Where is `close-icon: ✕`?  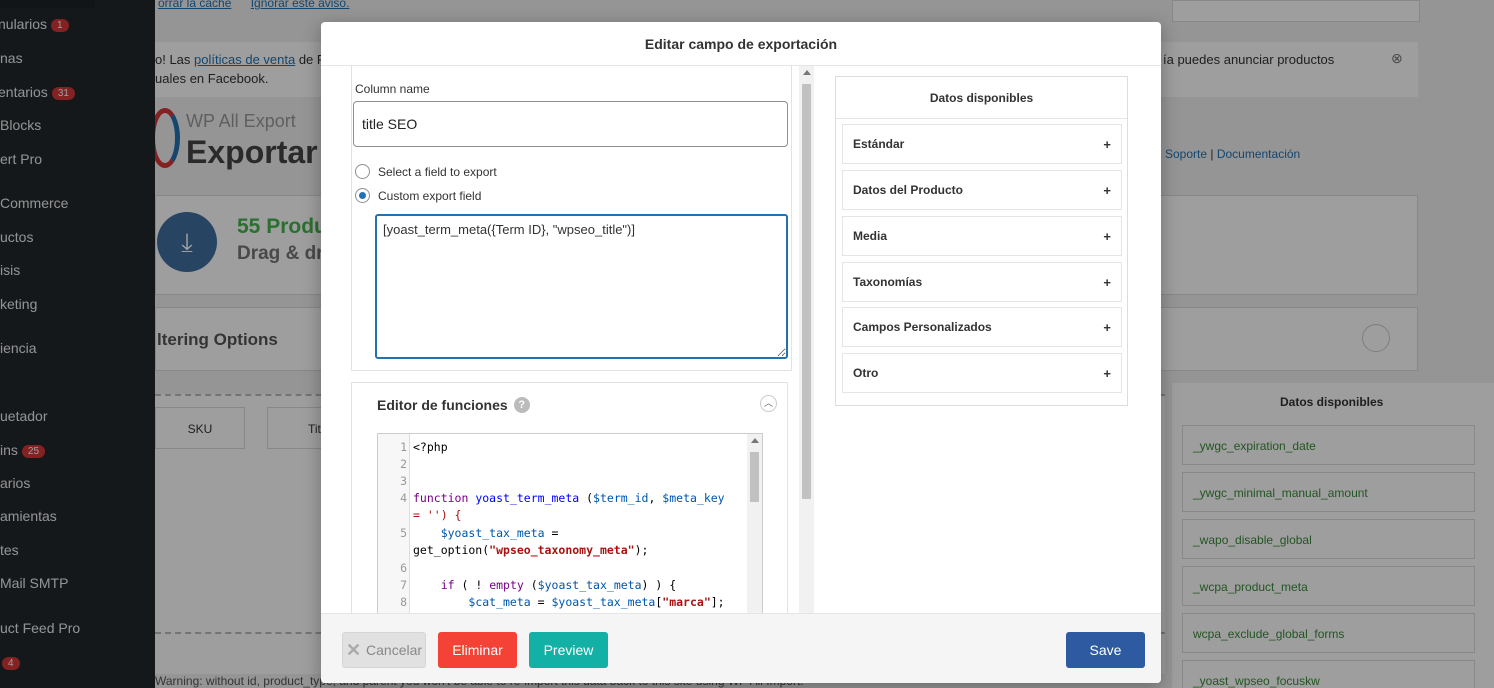
close-icon: ✕ is located at coordinates (353, 649).